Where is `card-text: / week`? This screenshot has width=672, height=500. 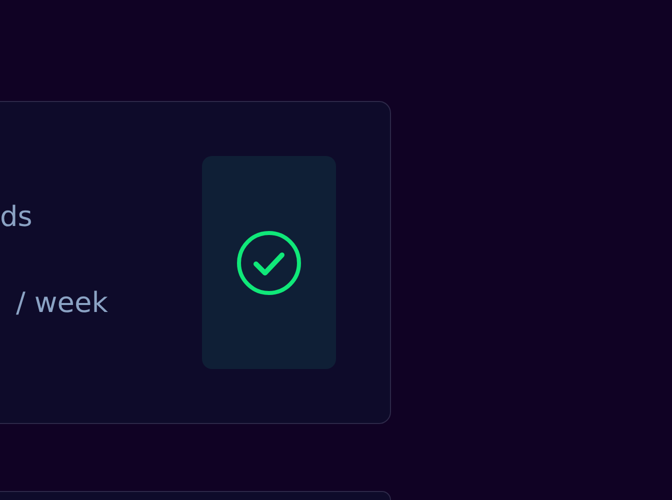 card-text: / week is located at coordinates (61, 302).